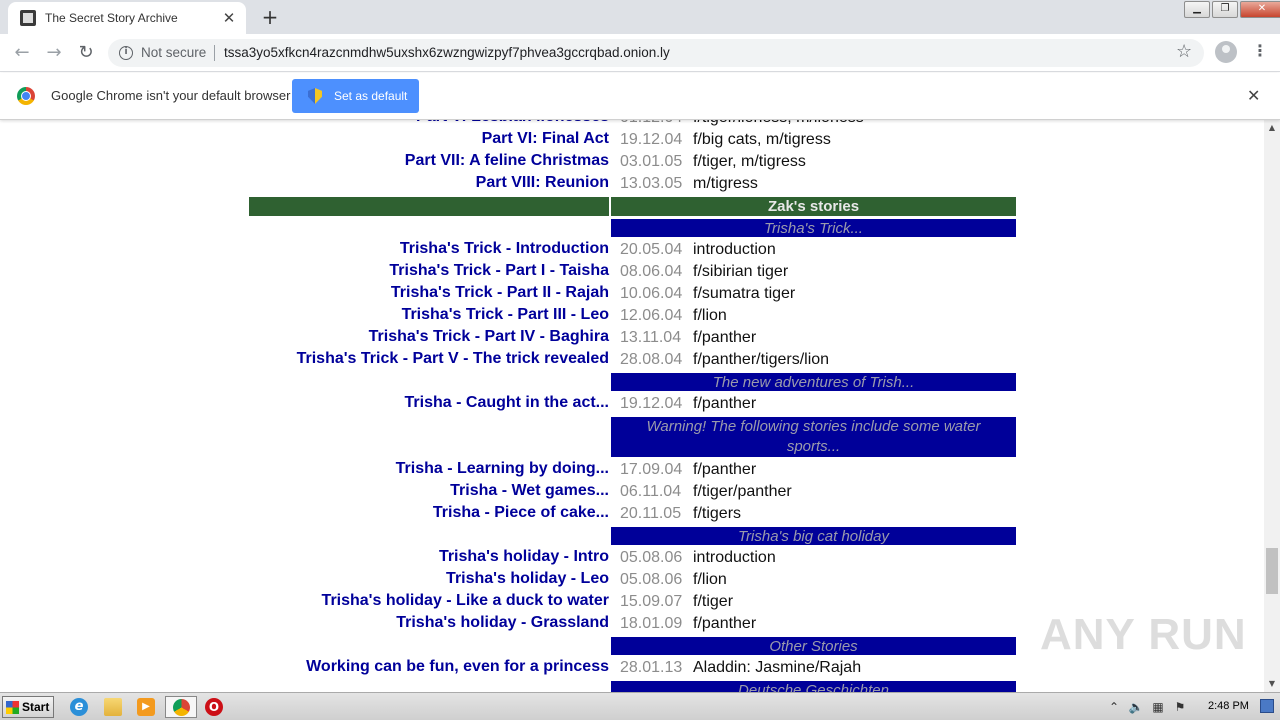  Describe the element at coordinates (173, 52) in the screenshot. I see `not-secure-label: Not secure` at that location.